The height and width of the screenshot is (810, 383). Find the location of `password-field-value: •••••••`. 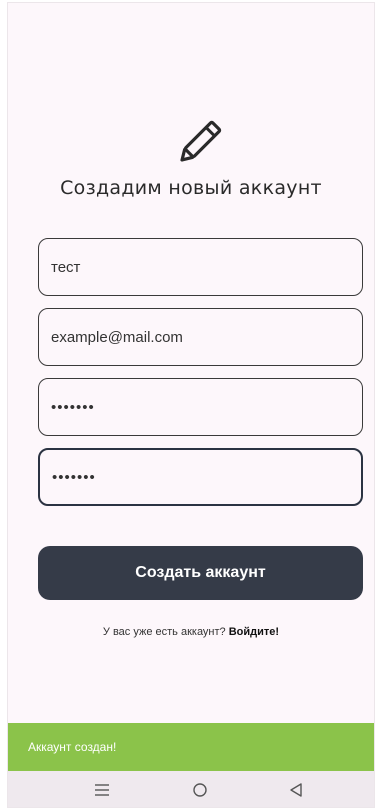

password-field-value: ••••••• is located at coordinates (73, 407).